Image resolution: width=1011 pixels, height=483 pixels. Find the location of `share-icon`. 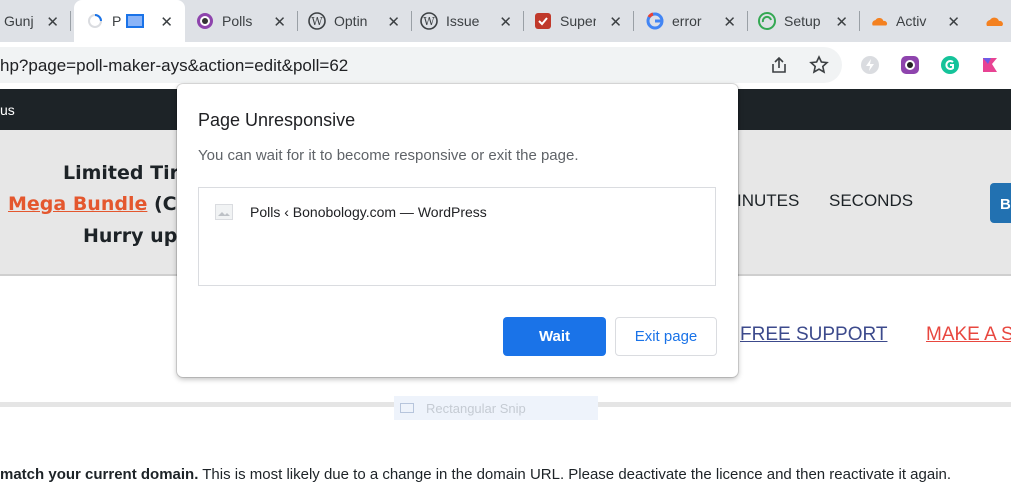

share-icon is located at coordinates (779, 65).